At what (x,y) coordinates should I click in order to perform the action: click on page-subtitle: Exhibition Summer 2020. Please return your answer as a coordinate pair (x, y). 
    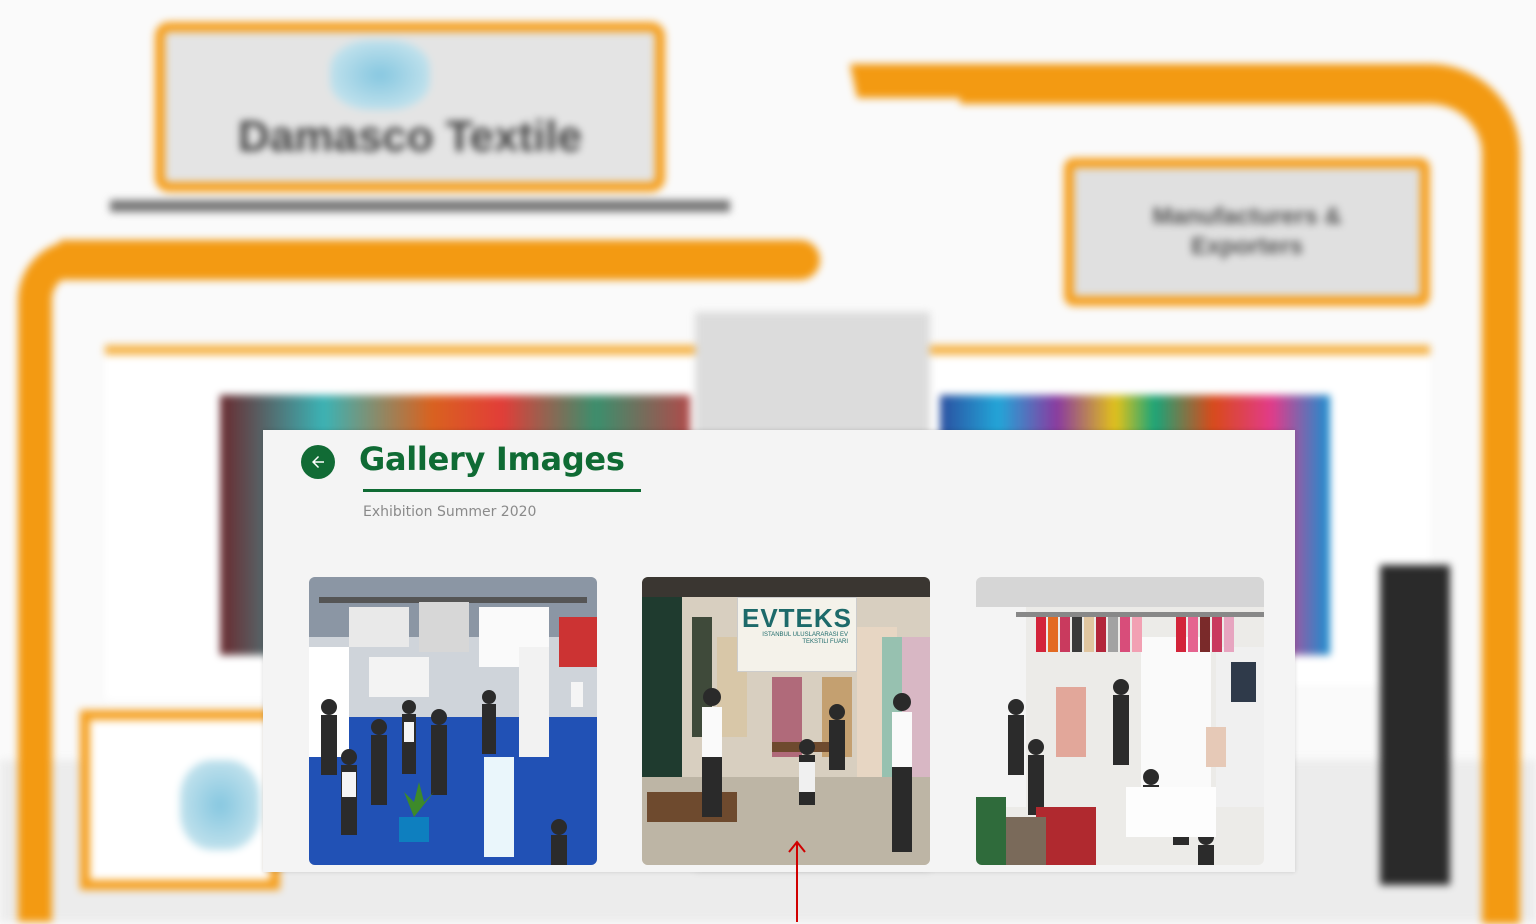
    Looking at the image, I should click on (450, 512).